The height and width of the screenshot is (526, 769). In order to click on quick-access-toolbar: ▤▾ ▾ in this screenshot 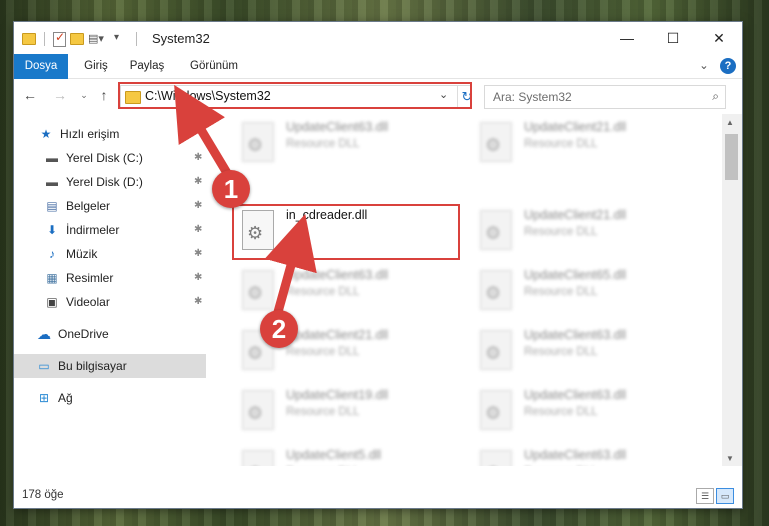, I will do `click(81, 39)`.